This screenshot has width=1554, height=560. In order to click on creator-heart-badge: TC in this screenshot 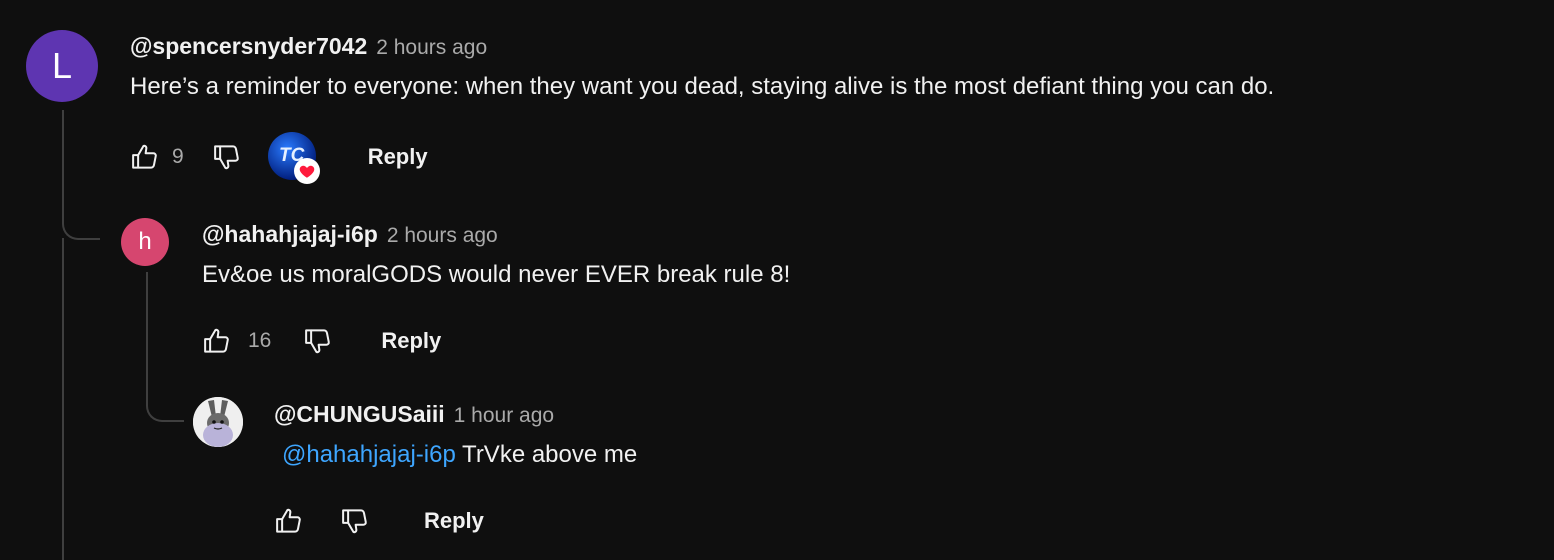, I will do `click(293, 158)`.